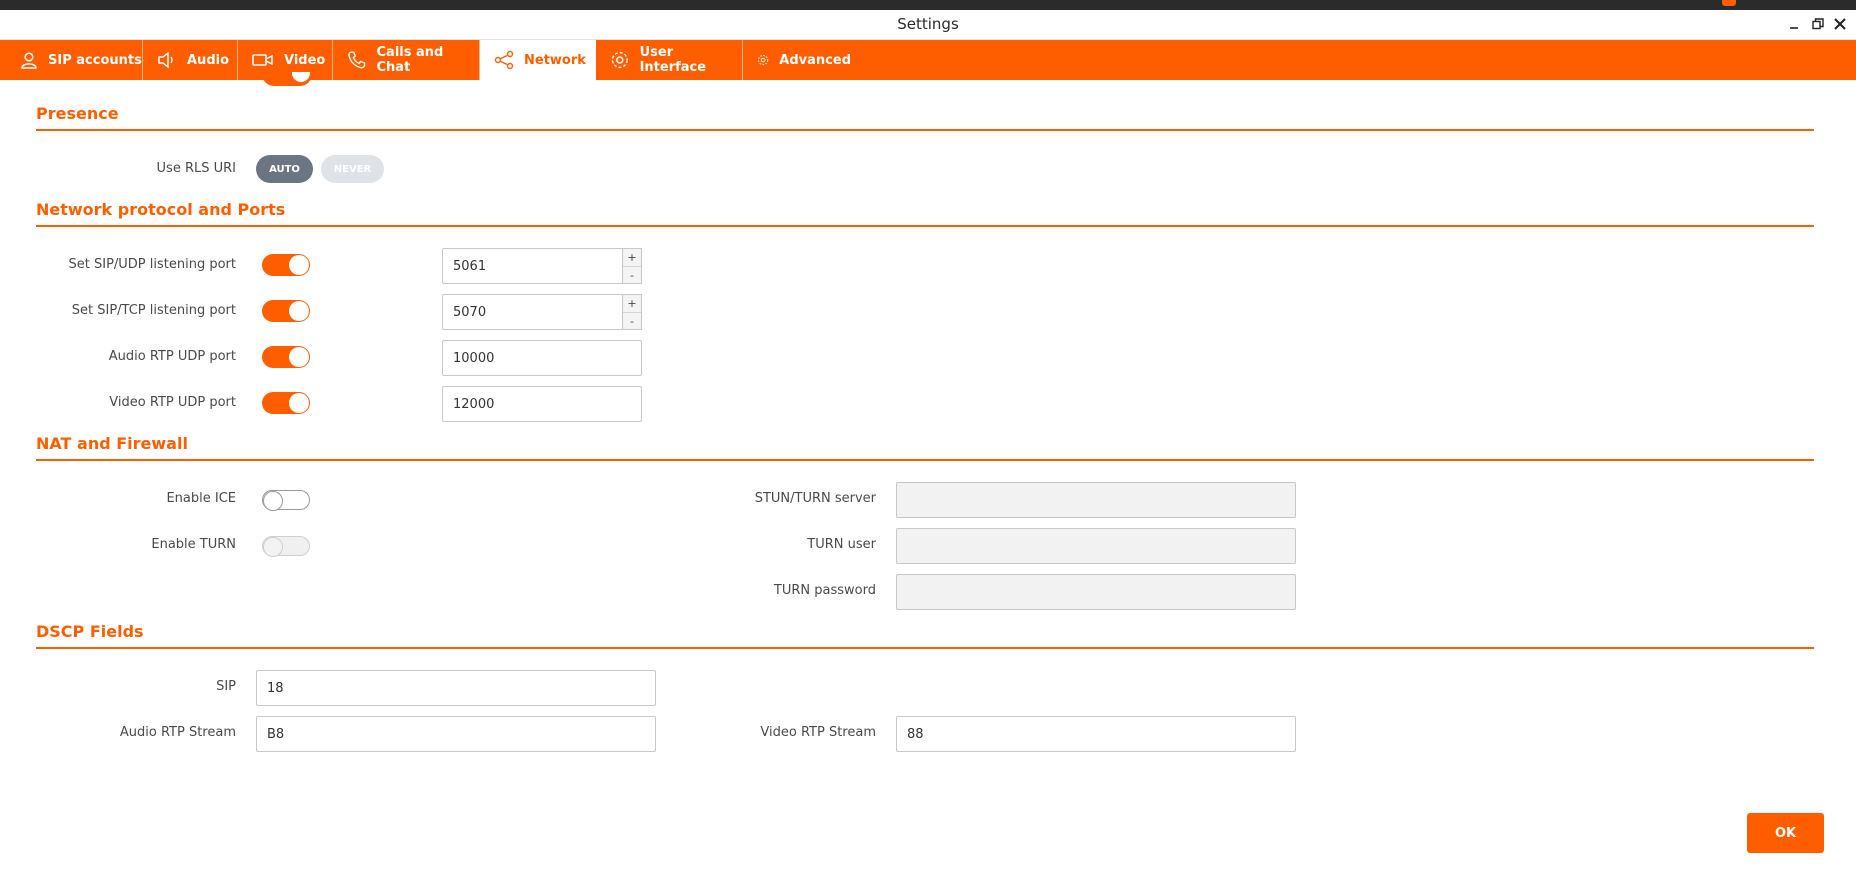 The height and width of the screenshot is (880, 1856). What do you see at coordinates (410, 60) in the screenshot?
I see `tab-label: Calls and Chat` at bounding box center [410, 60].